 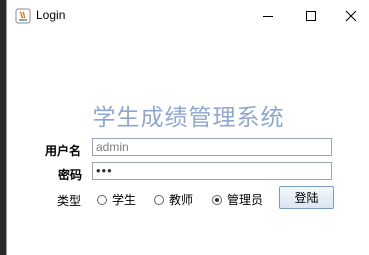 I want to click on minimize-icon, so click(x=268, y=16).